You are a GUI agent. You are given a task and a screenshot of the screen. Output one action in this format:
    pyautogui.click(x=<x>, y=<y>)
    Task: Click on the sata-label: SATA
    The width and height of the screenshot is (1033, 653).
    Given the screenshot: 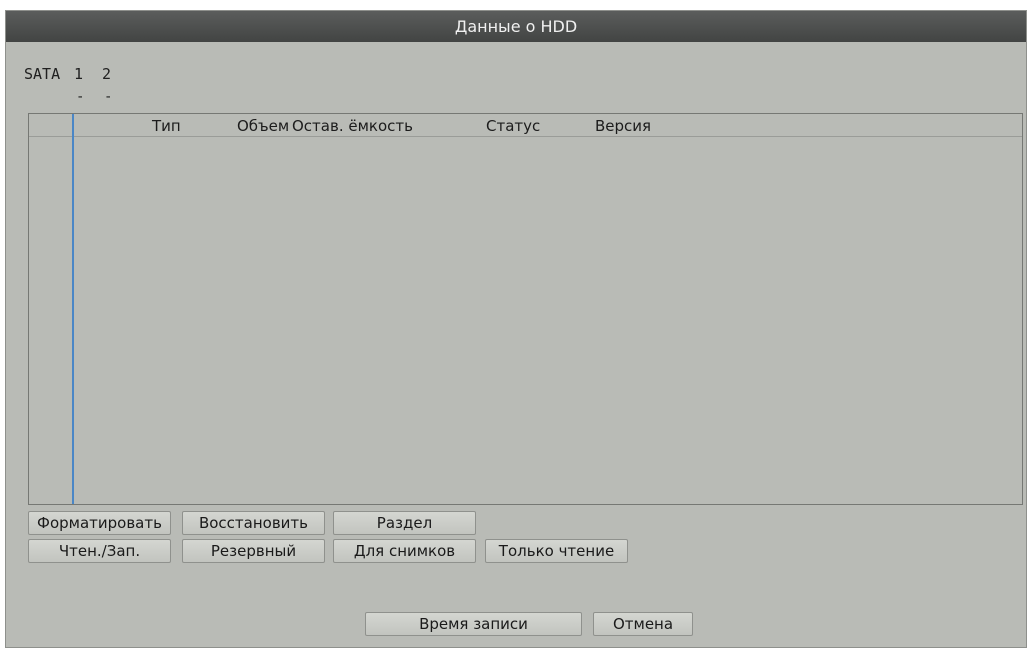 What is the action you would take?
    pyautogui.click(x=42, y=74)
    